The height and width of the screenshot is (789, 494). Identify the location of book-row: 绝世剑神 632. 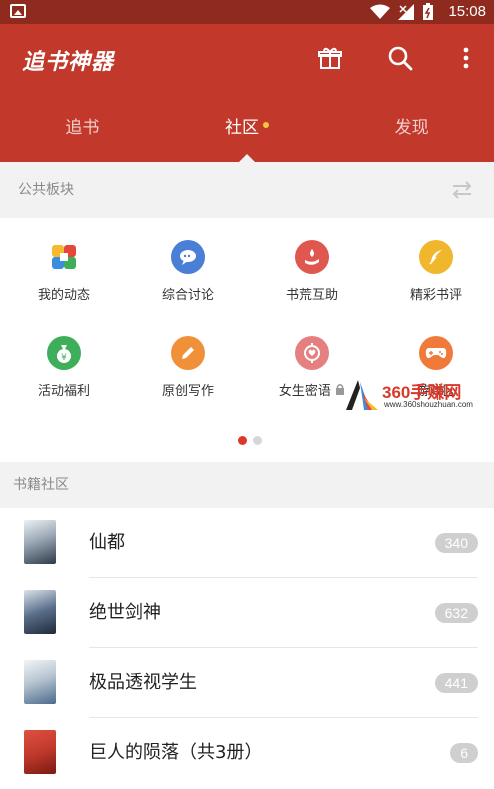
(247, 613).